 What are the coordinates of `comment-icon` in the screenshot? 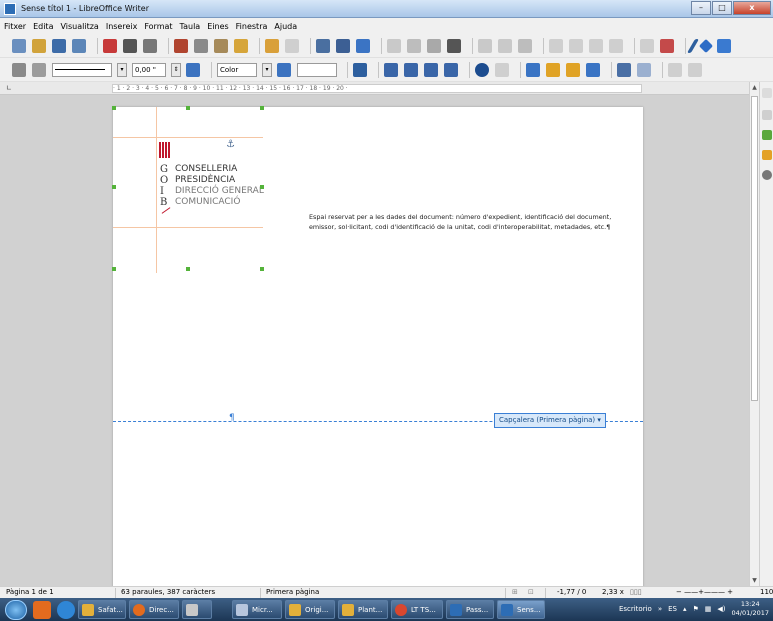 It's located at (596, 45).